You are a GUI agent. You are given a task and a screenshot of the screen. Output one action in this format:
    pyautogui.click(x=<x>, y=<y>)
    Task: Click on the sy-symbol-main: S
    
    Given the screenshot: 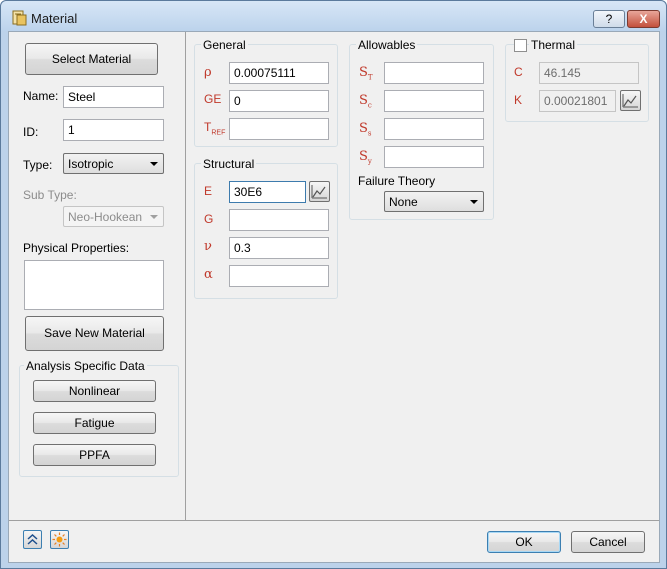 What is the action you would take?
    pyautogui.click(x=363, y=156)
    